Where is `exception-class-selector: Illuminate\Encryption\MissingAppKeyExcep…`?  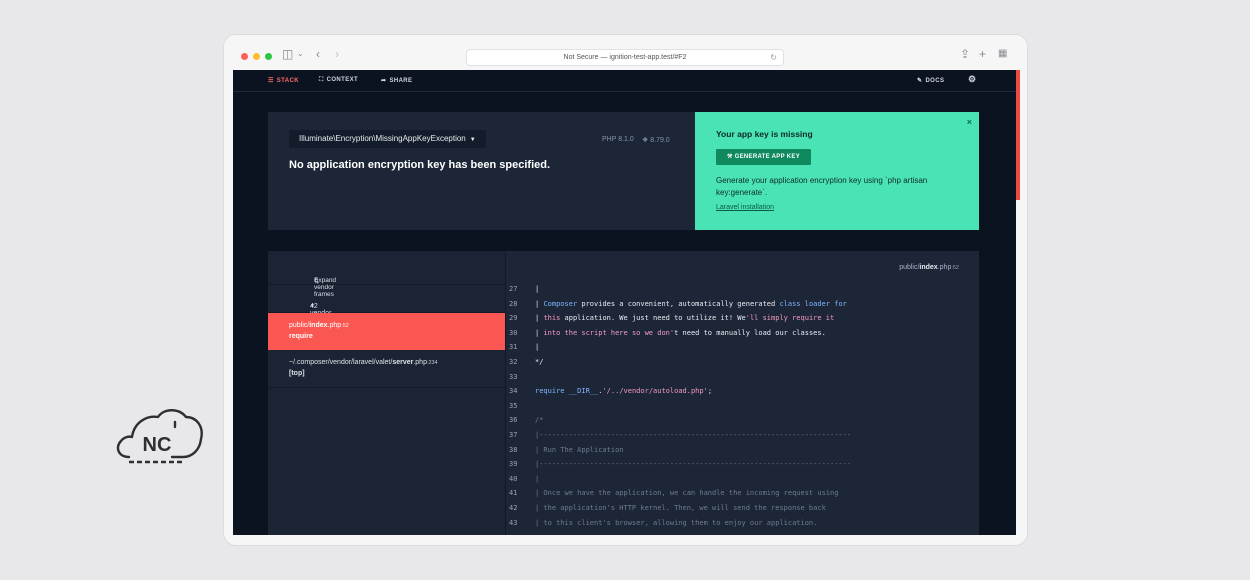 exception-class-selector: Illuminate\Encryption\MissingAppKeyExcep… is located at coordinates (387, 139).